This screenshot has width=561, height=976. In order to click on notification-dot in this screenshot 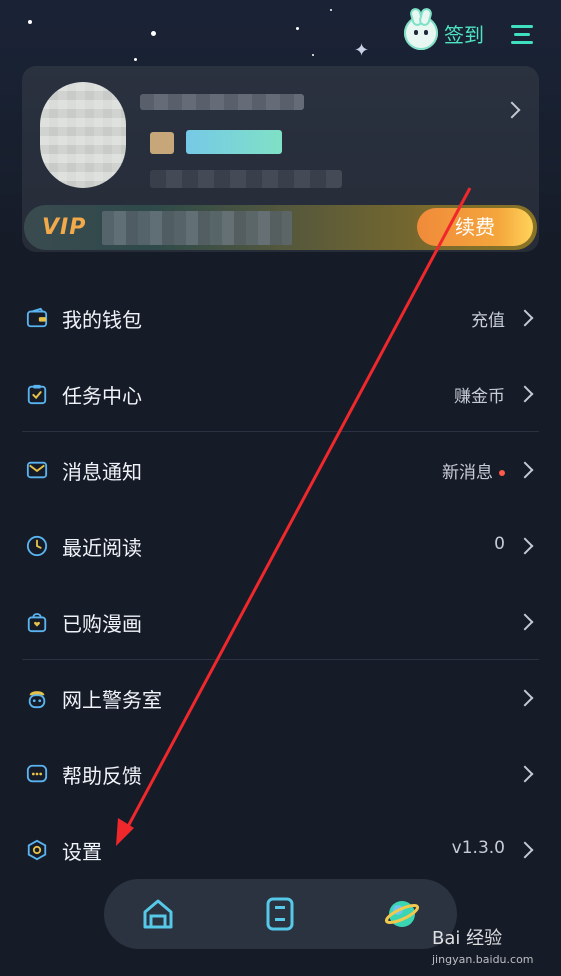, I will do `click(502, 473)`.